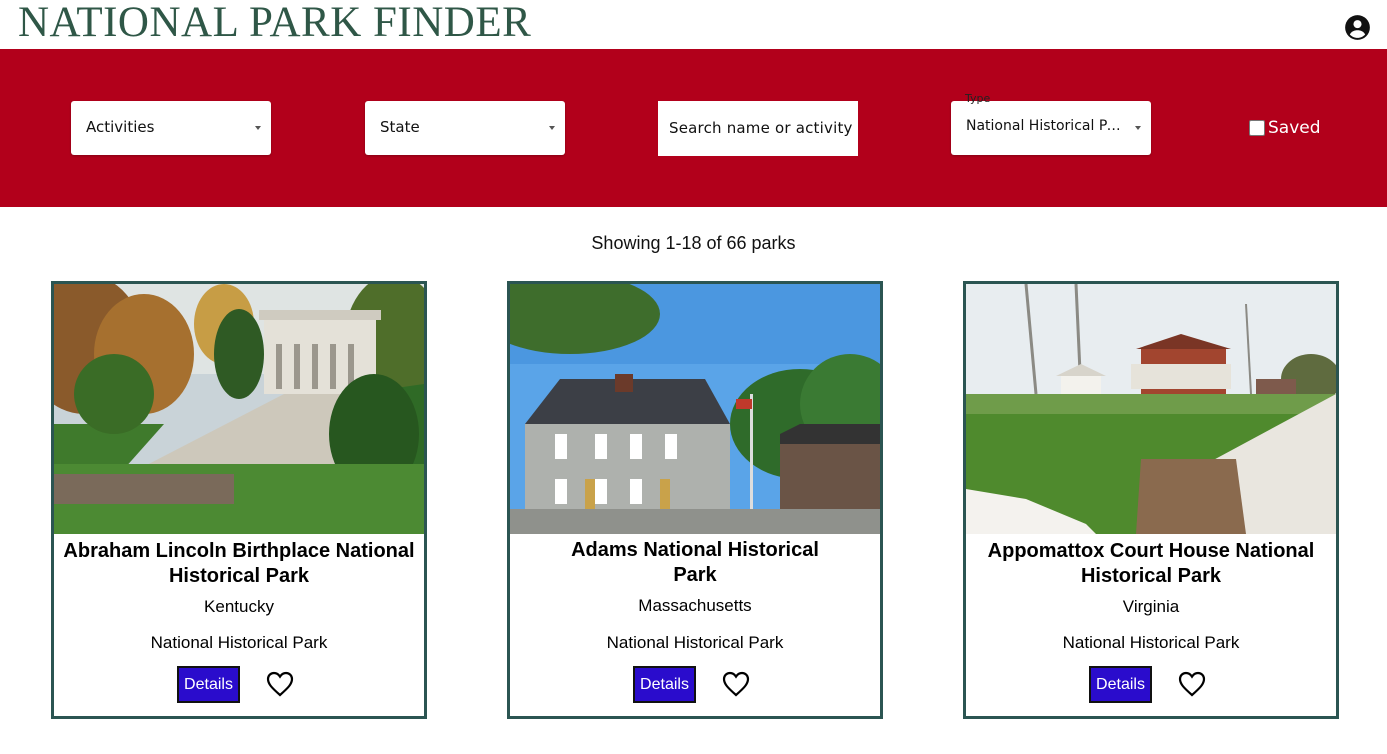 This screenshot has width=1387, height=754. Describe the element at coordinates (120, 127) in the screenshot. I see `activities-select-label: Activities` at that location.